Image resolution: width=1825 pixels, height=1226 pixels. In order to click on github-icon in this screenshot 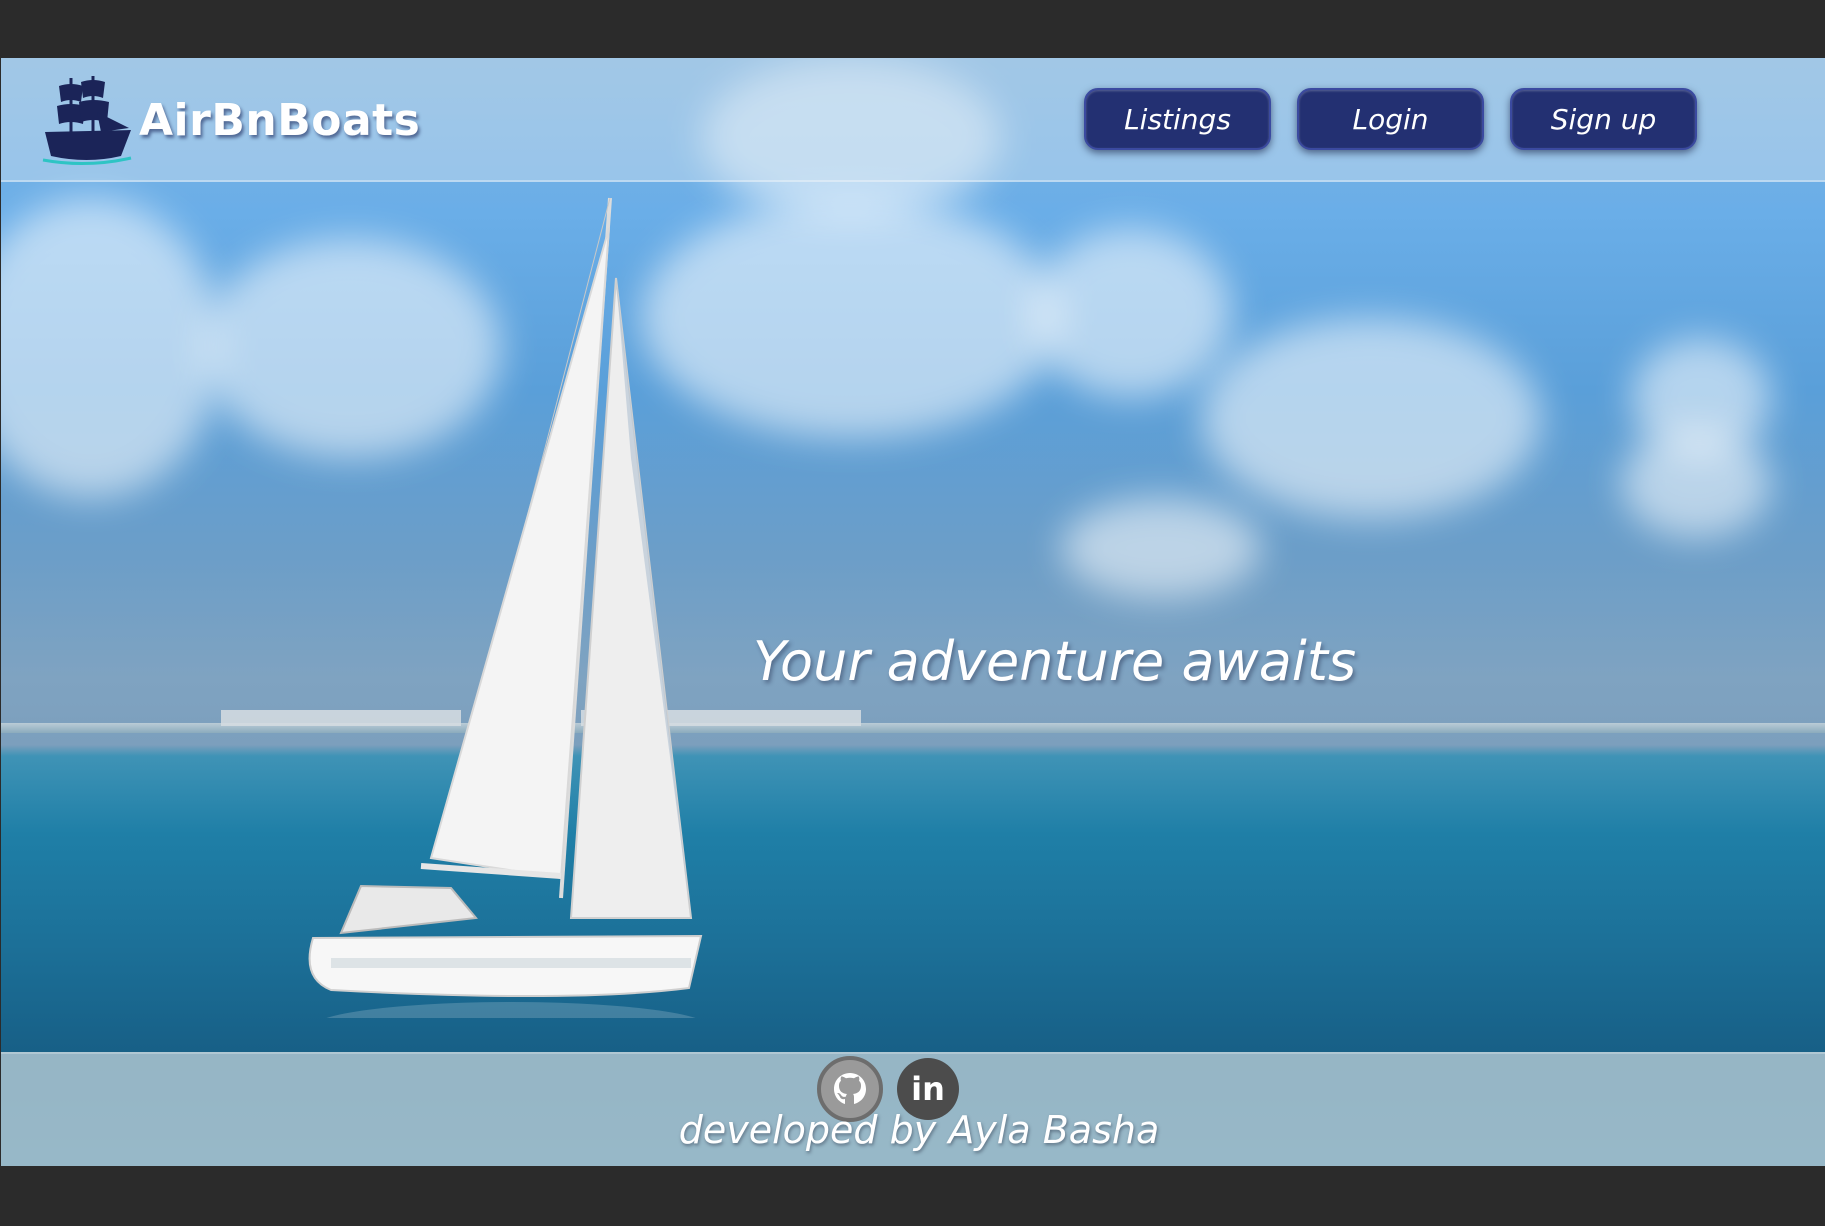, I will do `click(850, 1088)`.